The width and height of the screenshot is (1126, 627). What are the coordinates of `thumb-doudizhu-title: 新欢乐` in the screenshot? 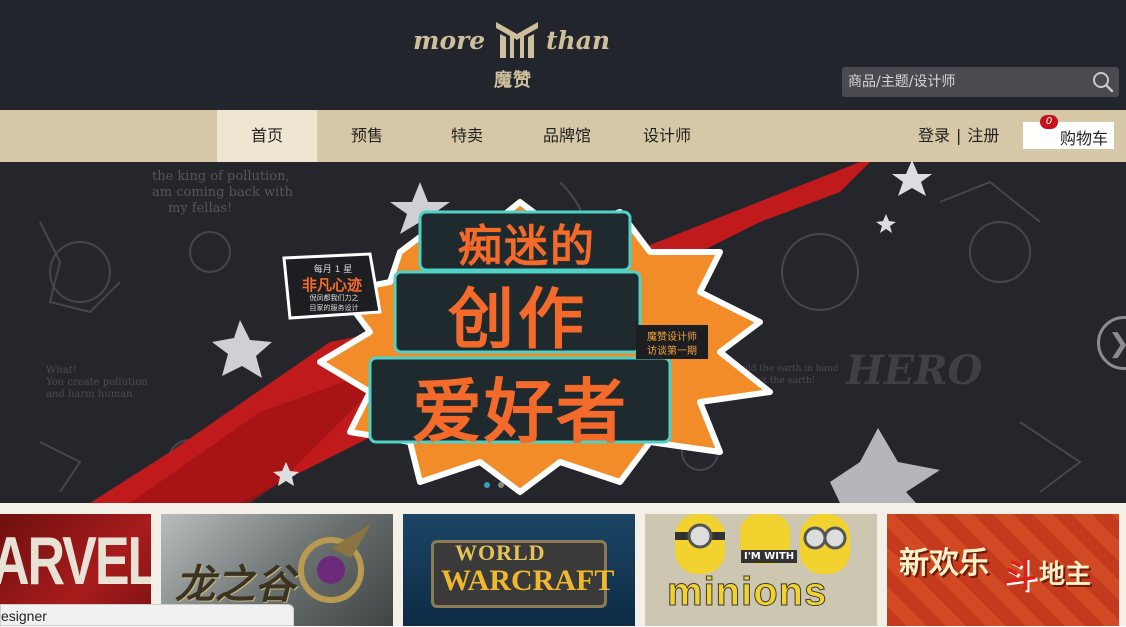 It's located at (944, 563).